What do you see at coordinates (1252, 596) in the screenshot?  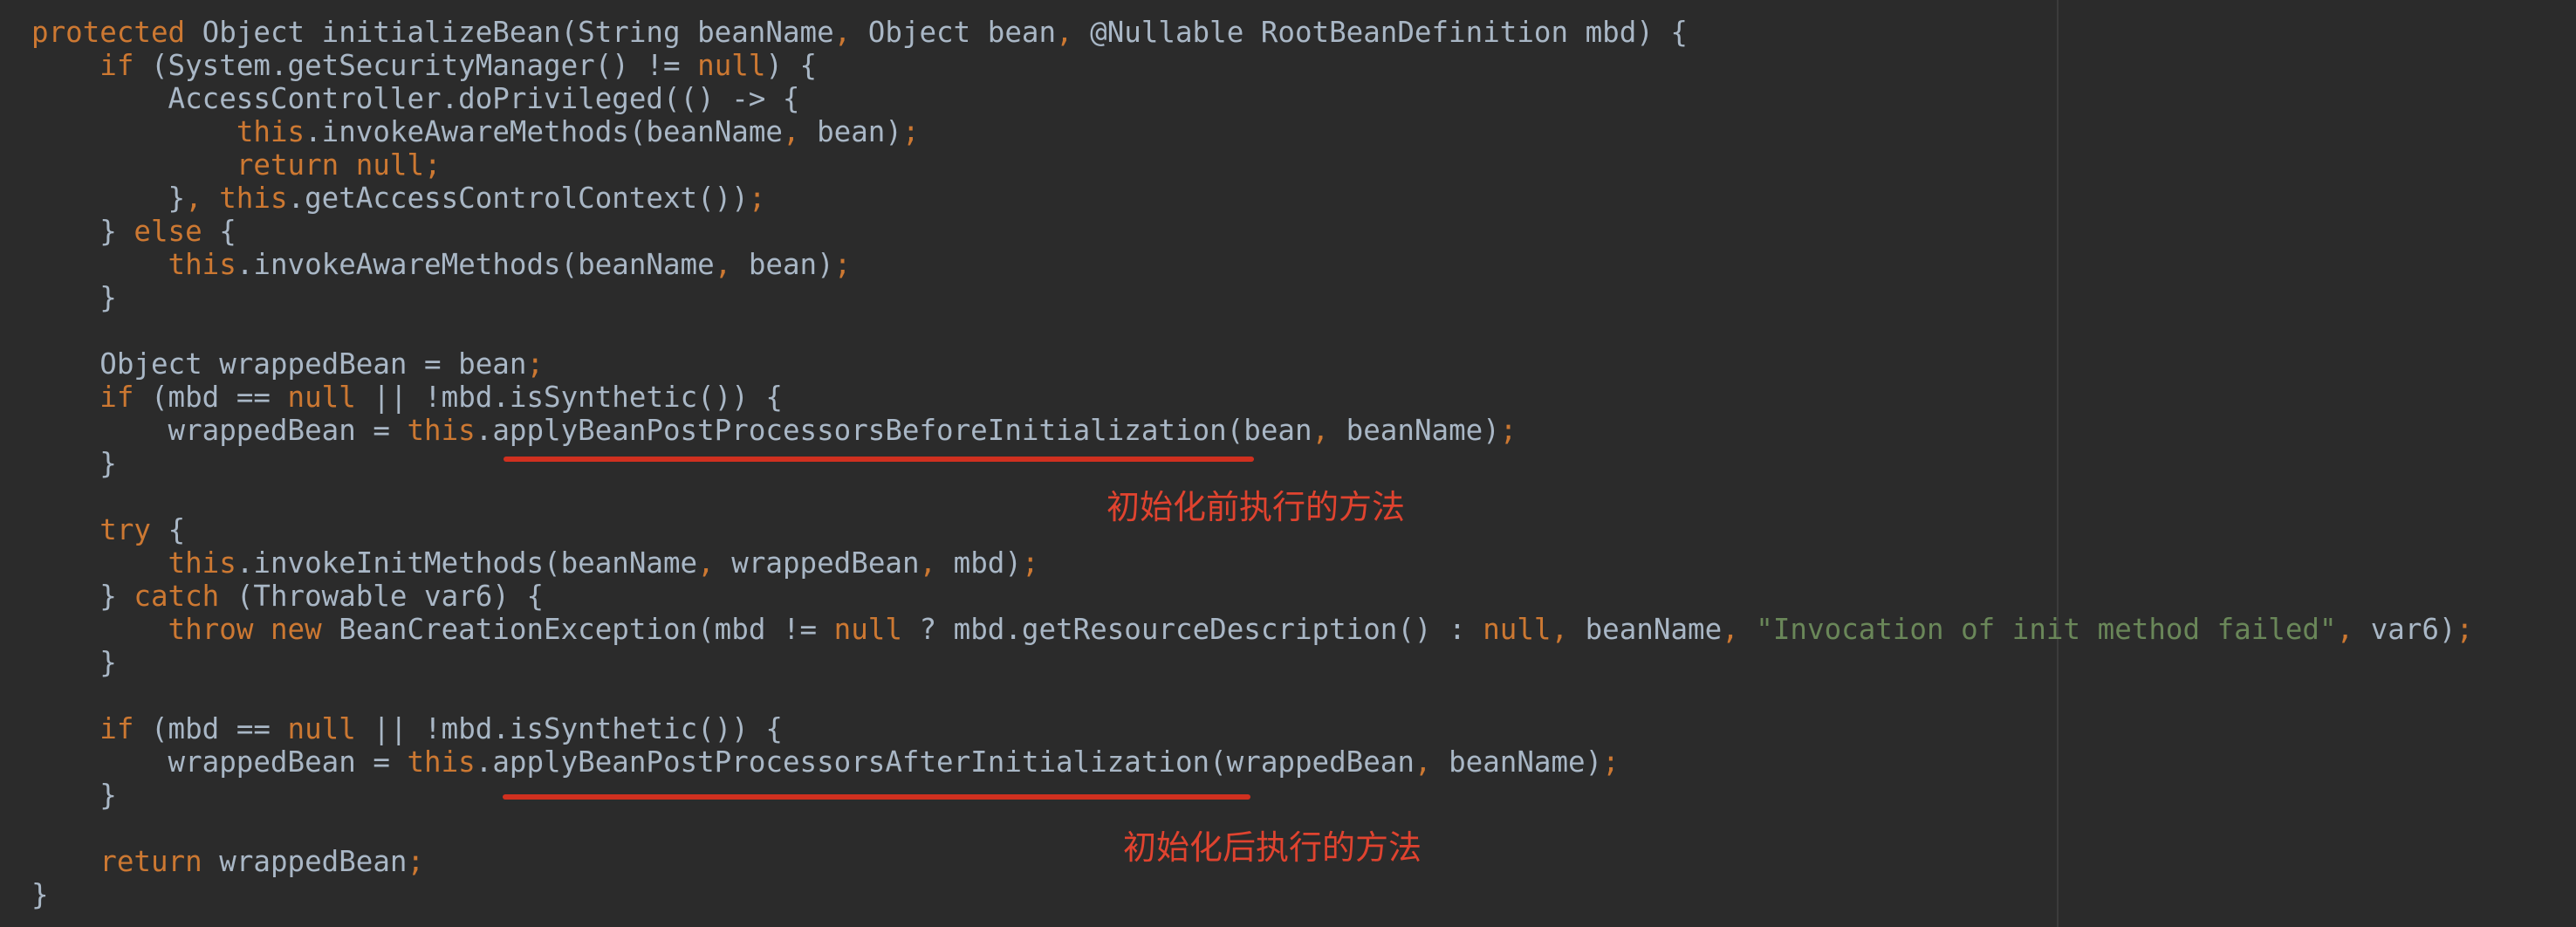 I see `code-line: } catch (Throwable var6) {` at bounding box center [1252, 596].